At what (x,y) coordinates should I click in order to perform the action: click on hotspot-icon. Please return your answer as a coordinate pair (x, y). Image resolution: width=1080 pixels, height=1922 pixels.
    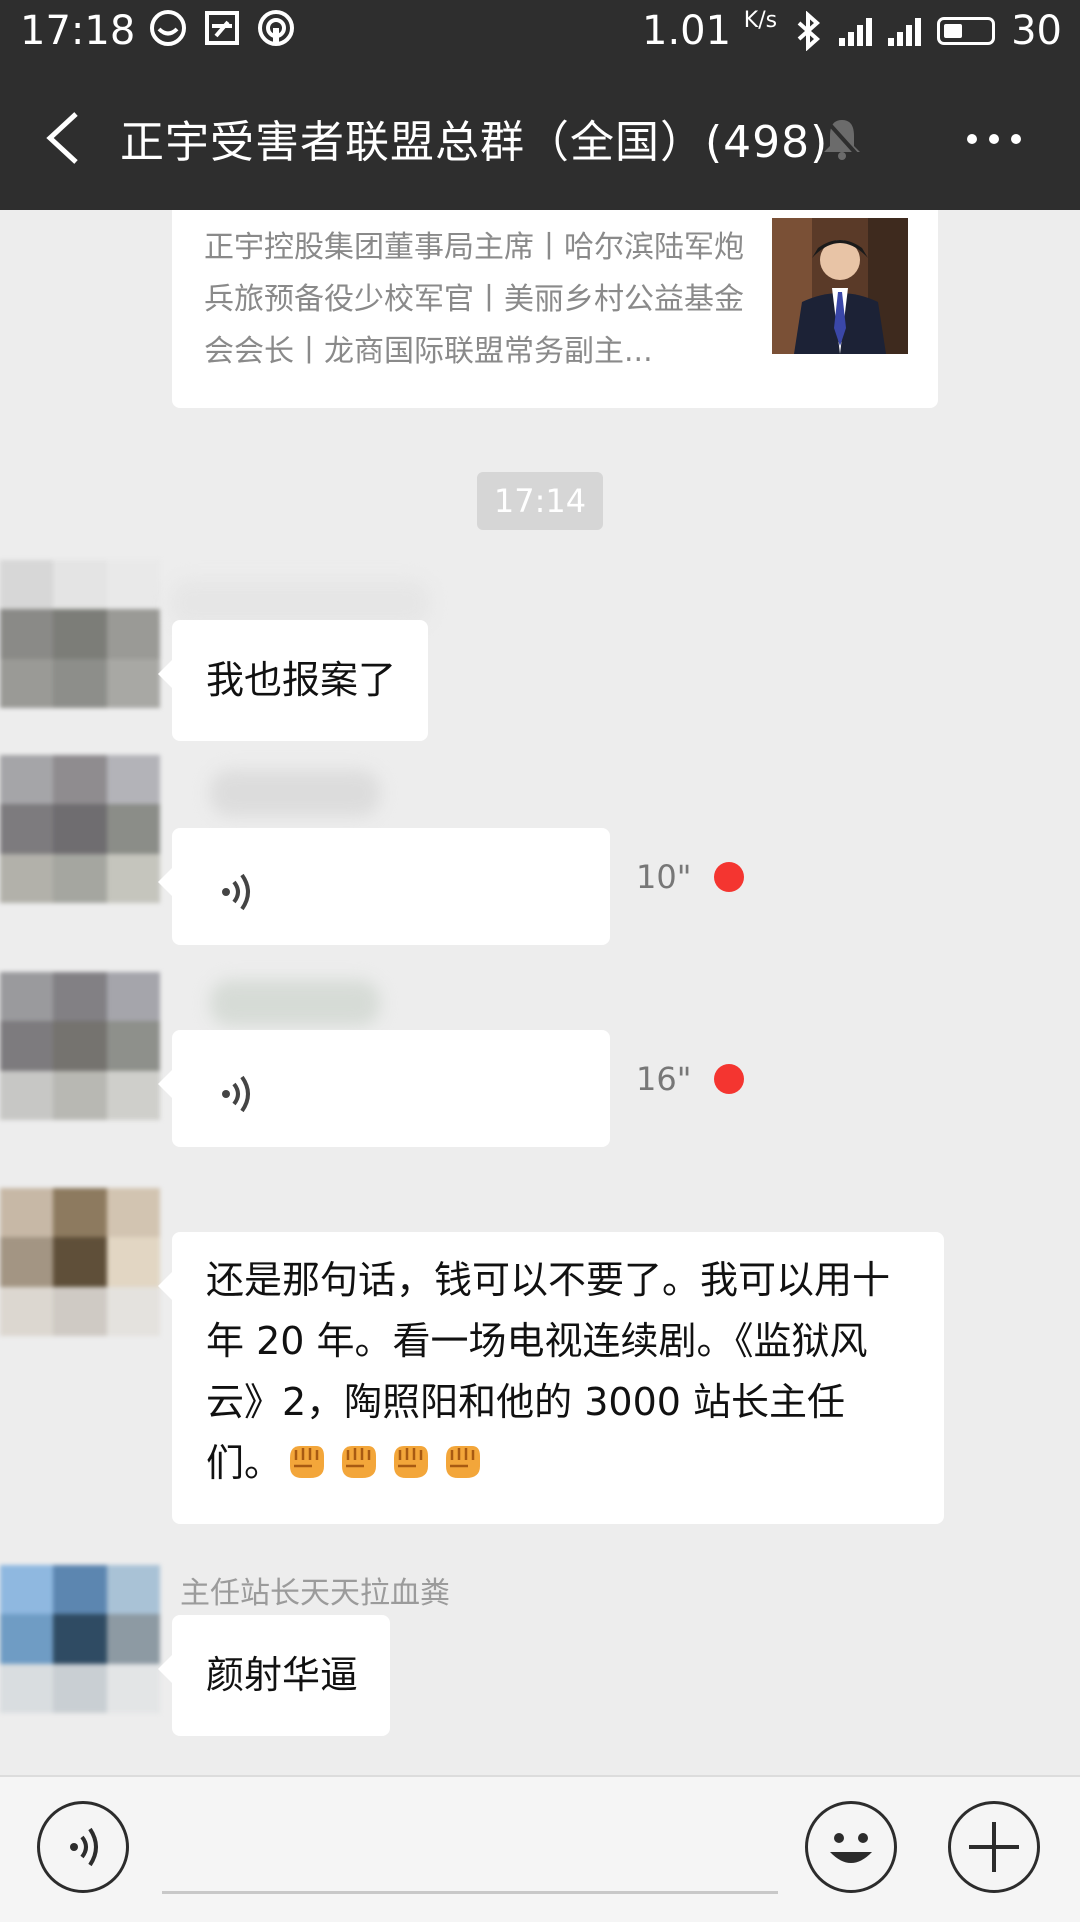
    Looking at the image, I should click on (276, 28).